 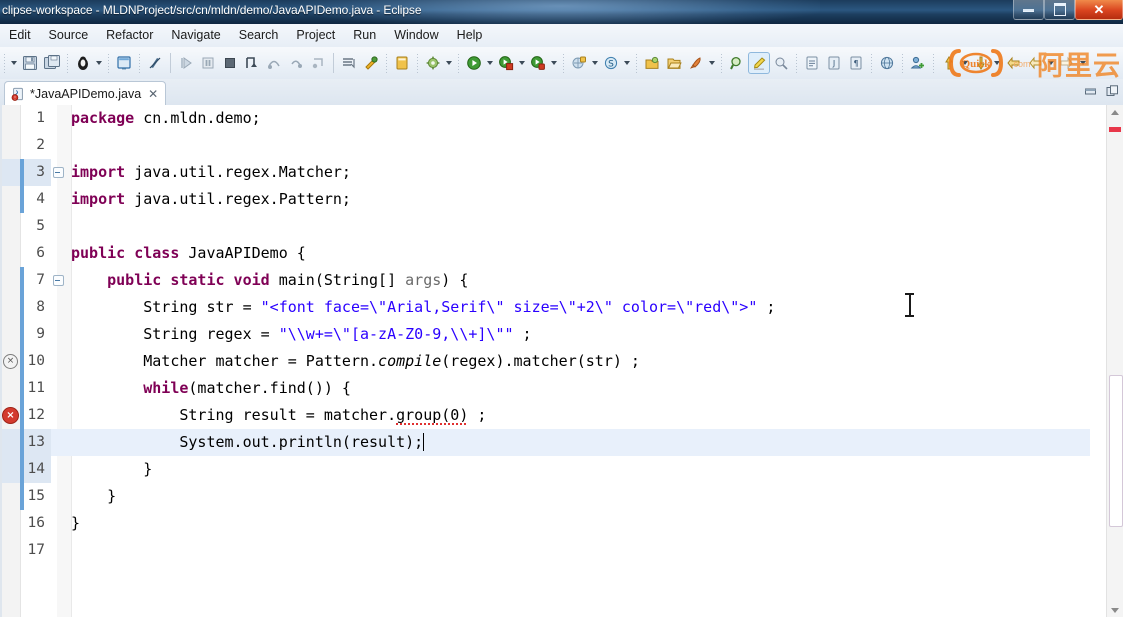 What do you see at coordinates (545, 253) in the screenshot?
I see `code-line: 6 public class JavaAPIDemo {` at bounding box center [545, 253].